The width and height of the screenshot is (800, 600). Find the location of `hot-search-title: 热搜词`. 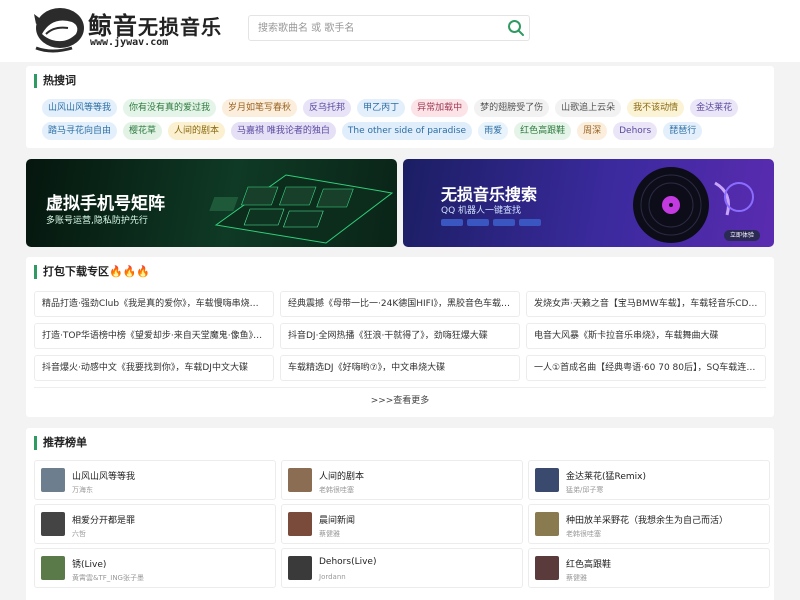

hot-search-title: 热搜词 is located at coordinates (55, 81).